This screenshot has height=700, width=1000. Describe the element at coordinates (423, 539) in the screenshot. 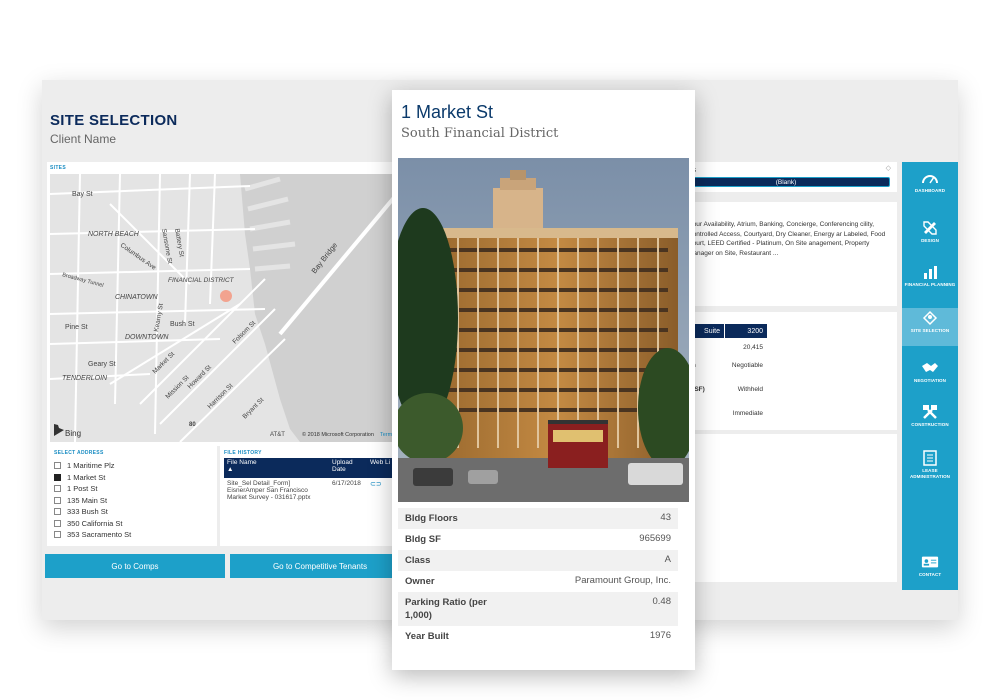

I see `detail-label: Bldg SF` at that location.